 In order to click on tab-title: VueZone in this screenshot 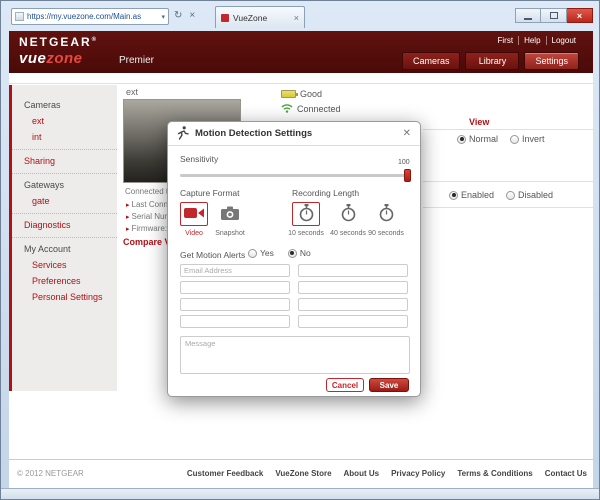, I will do `click(250, 17)`.